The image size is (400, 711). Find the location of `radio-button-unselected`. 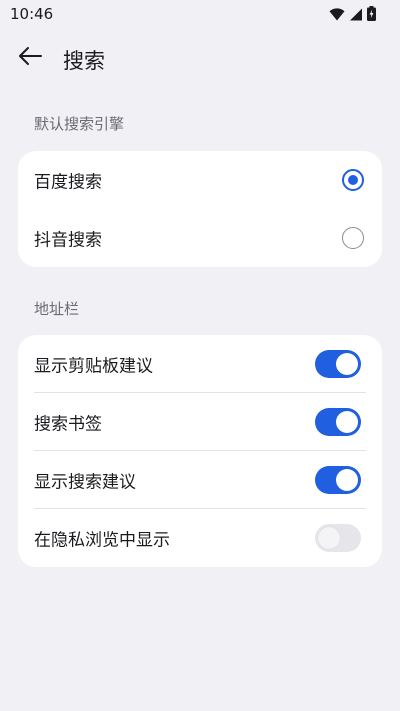

radio-button-unselected is located at coordinates (353, 238).